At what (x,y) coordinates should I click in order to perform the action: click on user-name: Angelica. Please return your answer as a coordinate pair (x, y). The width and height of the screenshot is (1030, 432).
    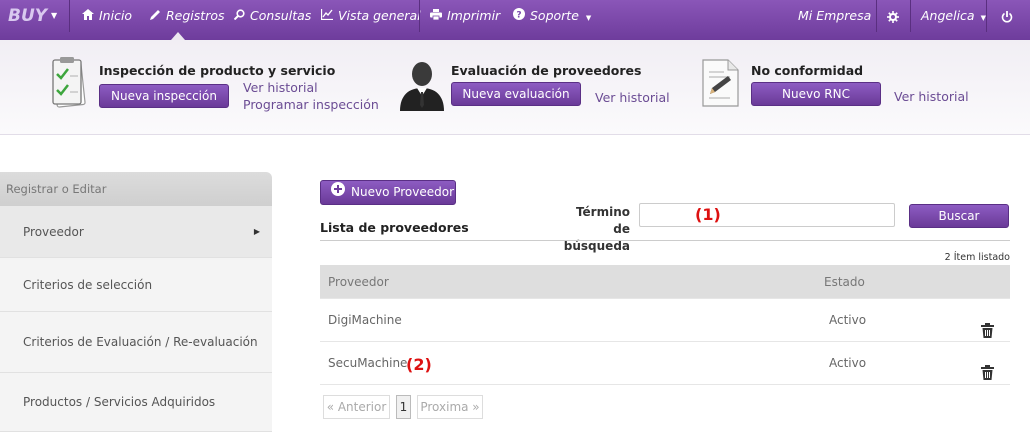
    Looking at the image, I should click on (948, 15).